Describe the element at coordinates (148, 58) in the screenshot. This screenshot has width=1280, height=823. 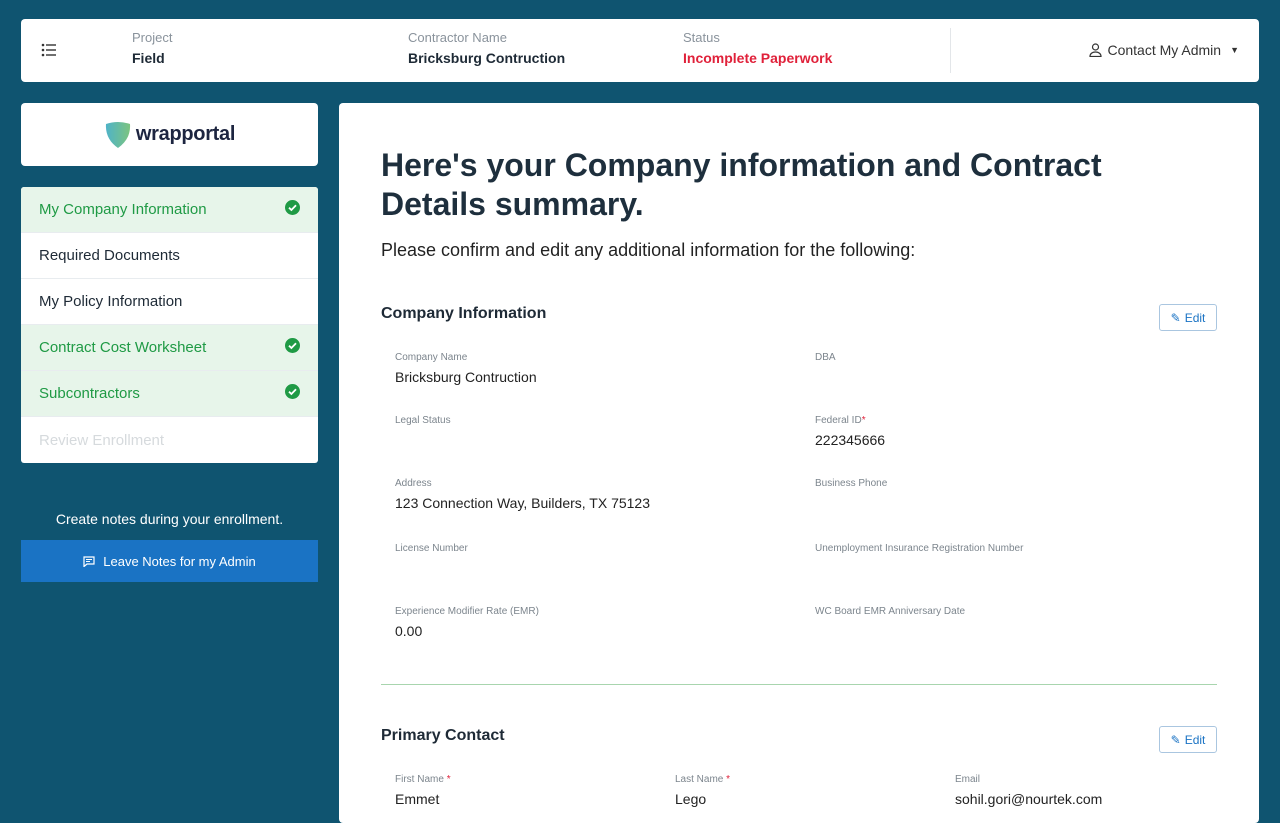
I see `project-value: Field` at that location.